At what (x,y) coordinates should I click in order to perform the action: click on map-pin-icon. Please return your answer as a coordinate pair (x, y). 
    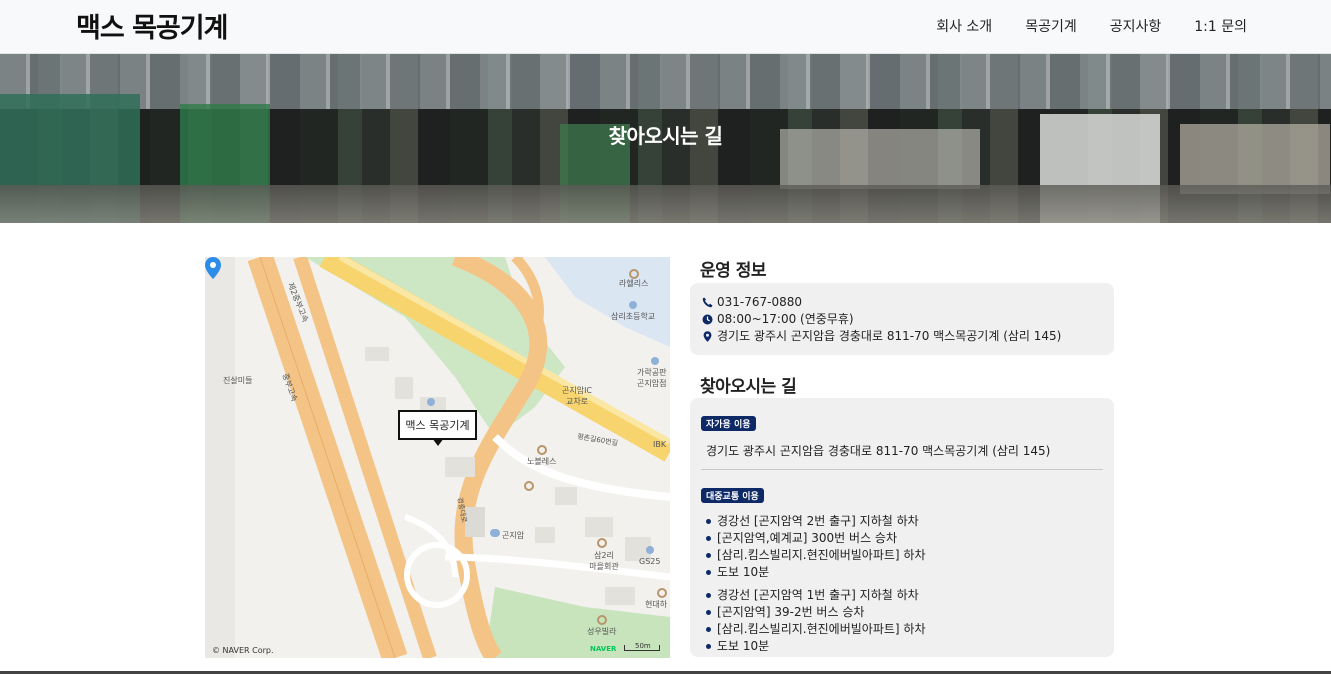
    Looking at the image, I should click on (213, 268).